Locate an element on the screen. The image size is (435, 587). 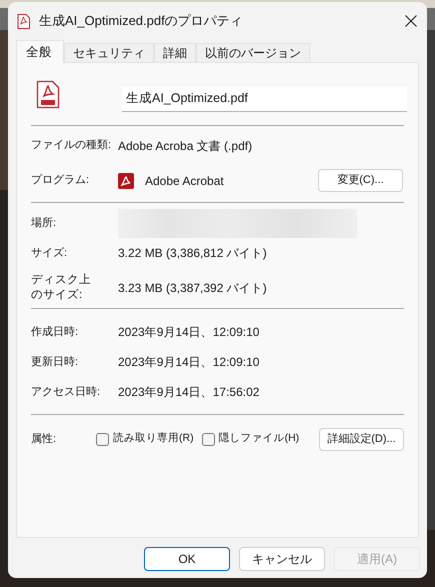
field-label: 属性: is located at coordinates (44, 439).